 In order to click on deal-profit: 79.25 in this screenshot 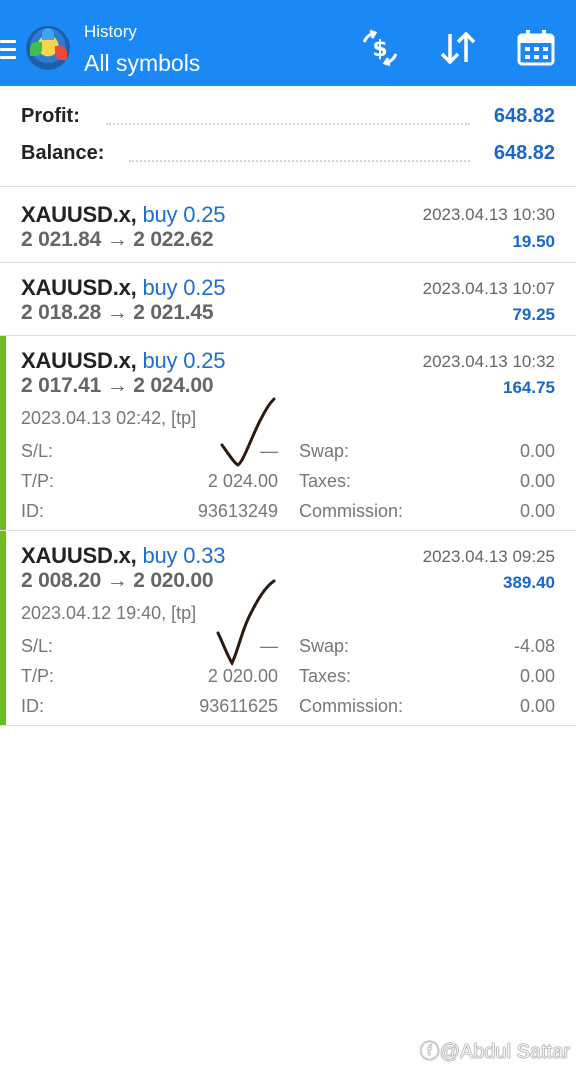, I will do `click(533, 314)`.